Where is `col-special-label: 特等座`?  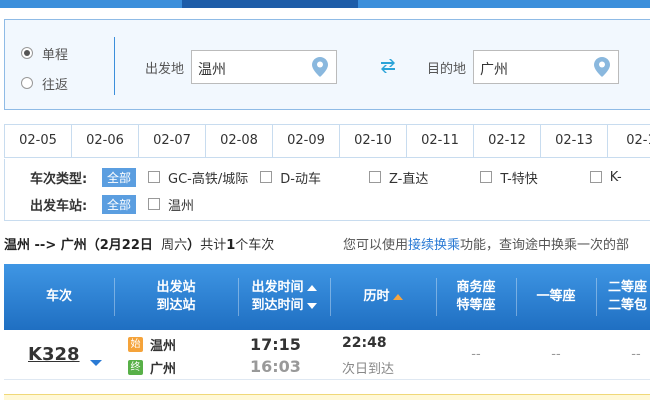 col-special-label: 特等座 is located at coordinates (476, 305).